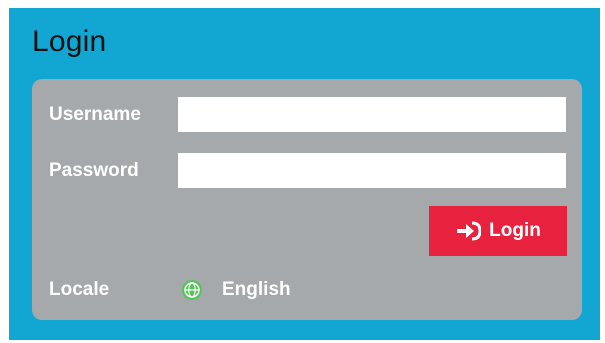 Image resolution: width=605 pixels, height=343 pixels. I want to click on page-title: Login, so click(69, 41).